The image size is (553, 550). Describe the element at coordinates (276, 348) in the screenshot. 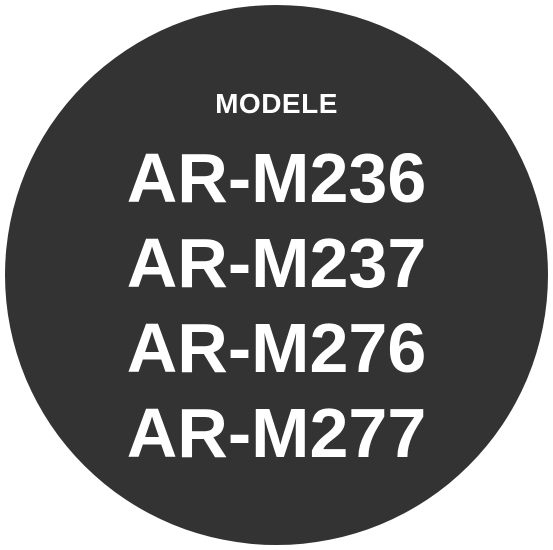

I see `model-name: AR-M276` at that location.